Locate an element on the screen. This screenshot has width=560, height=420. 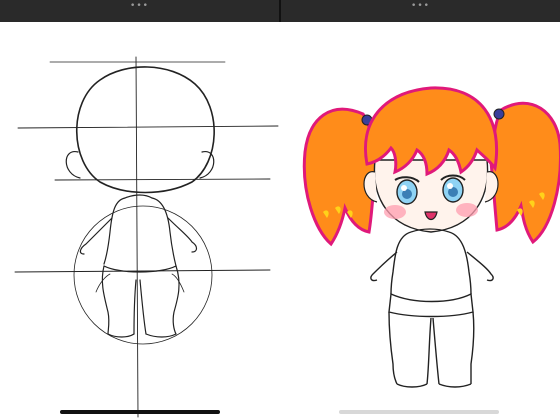
right-leg-inner is located at coordinates (436, 351).